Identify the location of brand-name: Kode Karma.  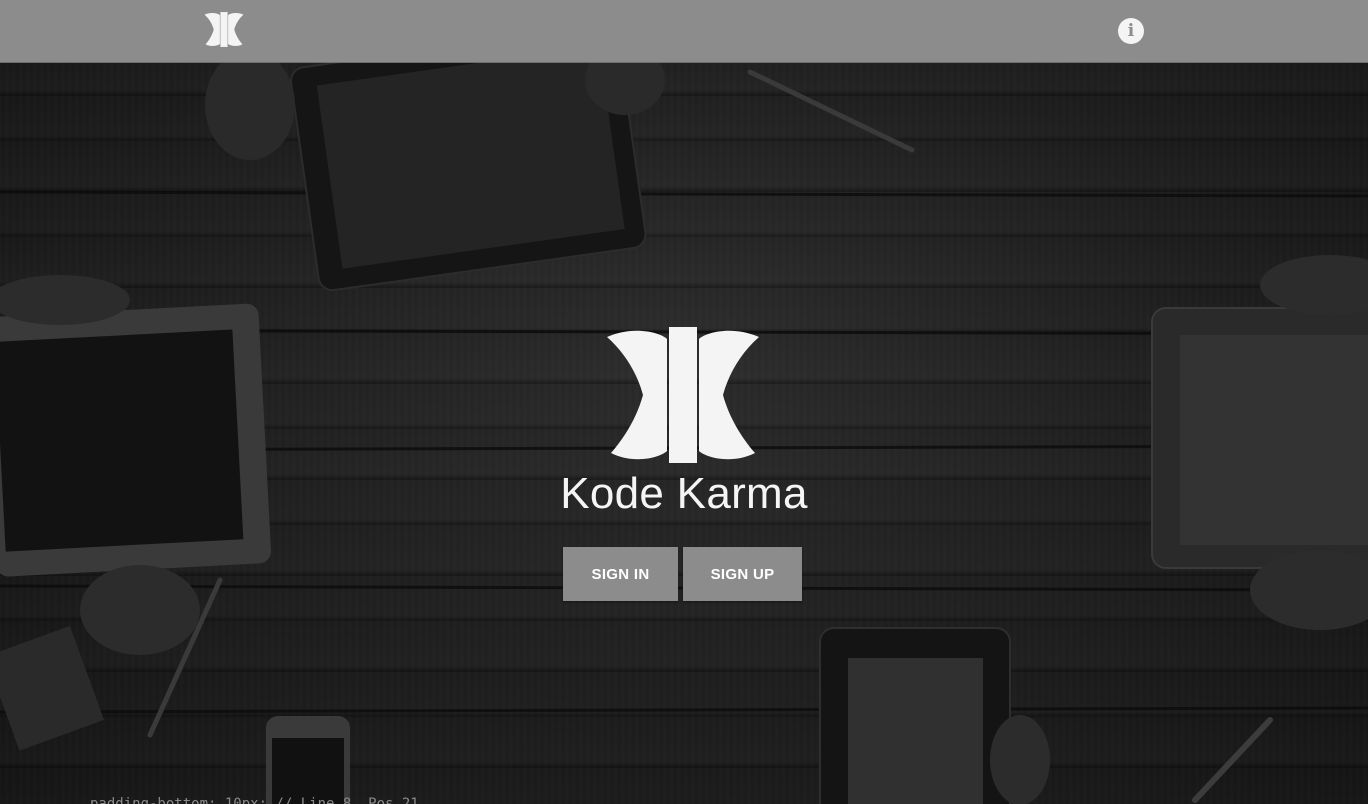
(684, 493).